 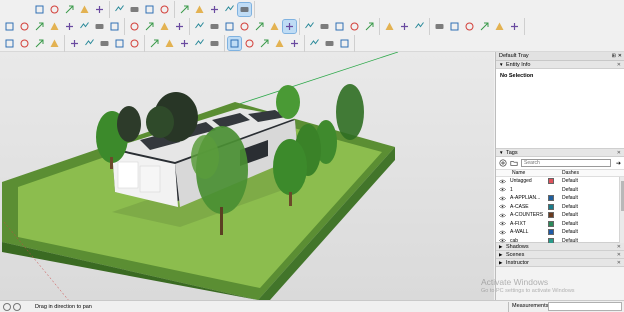 I want to click on zoom-window-icon, so click(x=264, y=43).